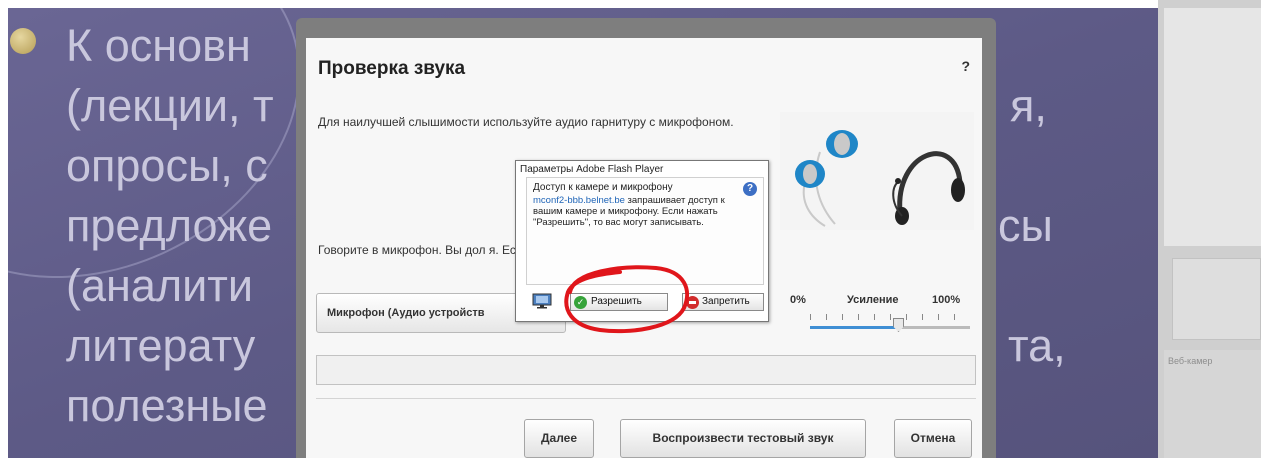 The width and height of the screenshot is (1261, 458). What do you see at coordinates (169, 225) in the screenshot?
I see `slide-line-4: предложе` at bounding box center [169, 225].